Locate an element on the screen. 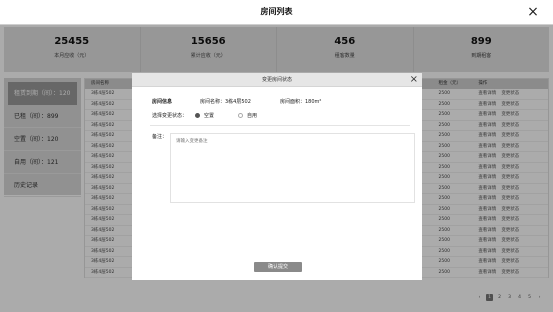 The image size is (553, 312). window-titlebar: 房间列表 × is located at coordinates (276, 12).